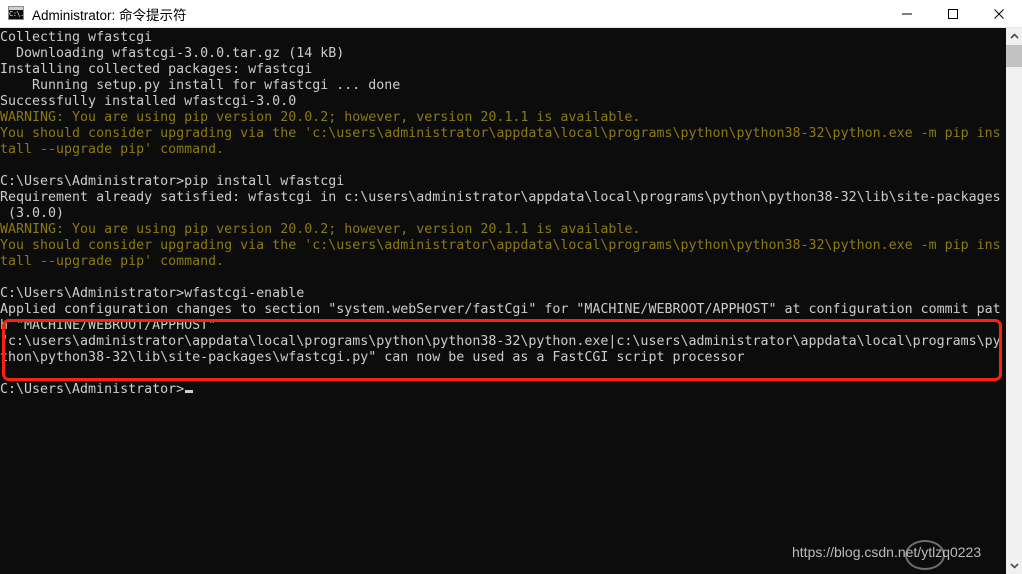 The height and width of the screenshot is (574, 1022). Describe the element at coordinates (1014, 565) in the screenshot. I see `scroll-down-arrow-icon` at that location.